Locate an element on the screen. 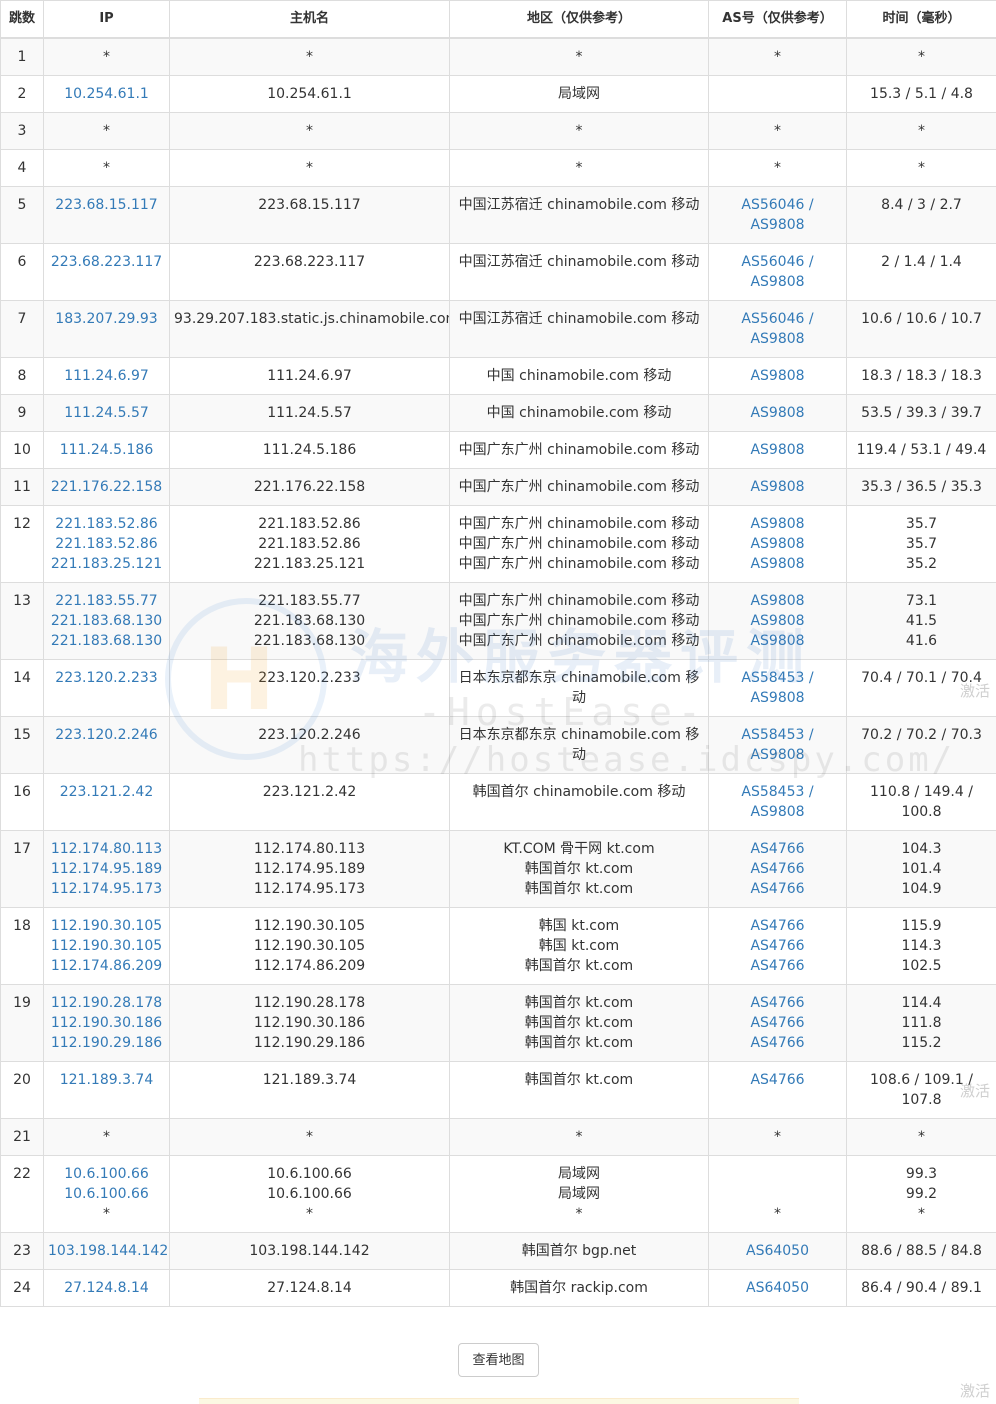  region-cell: 日本东京都东京 chinamobile.com 移动 is located at coordinates (579, 745).